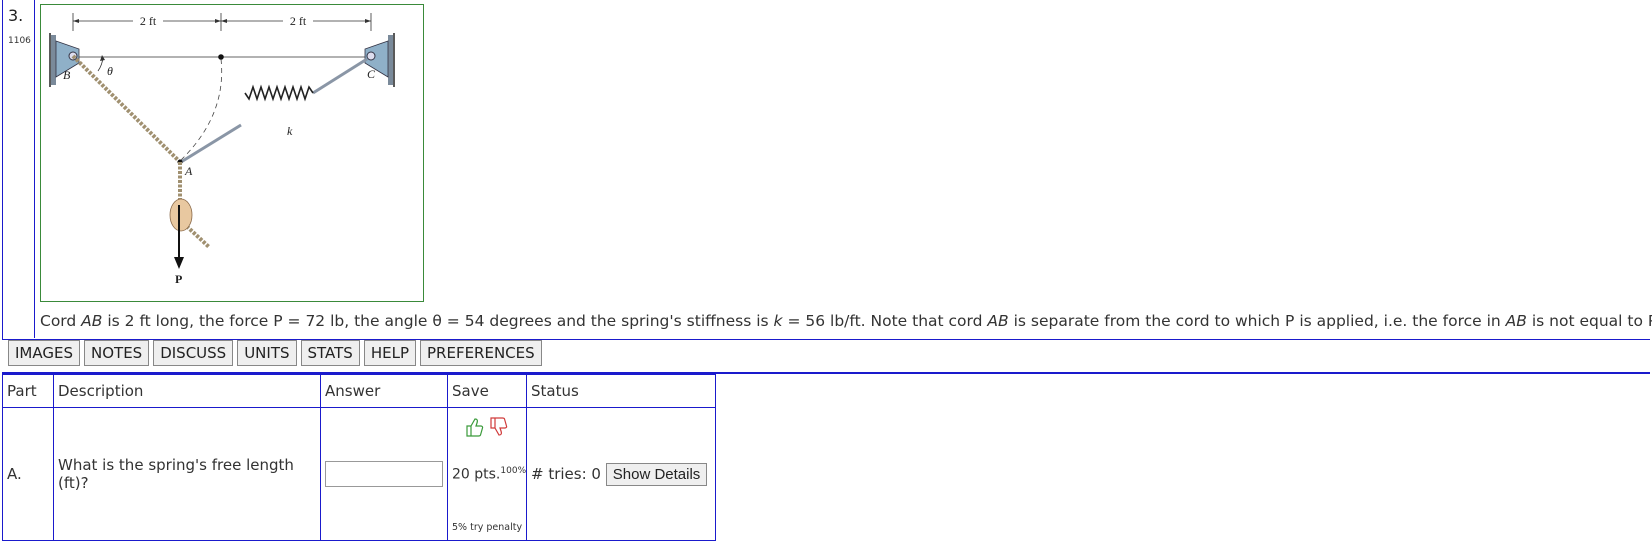 The image size is (1652, 541). What do you see at coordinates (16, 15) in the screenshot?
I see `question-number: 3.` at bounding box center [16, 15].